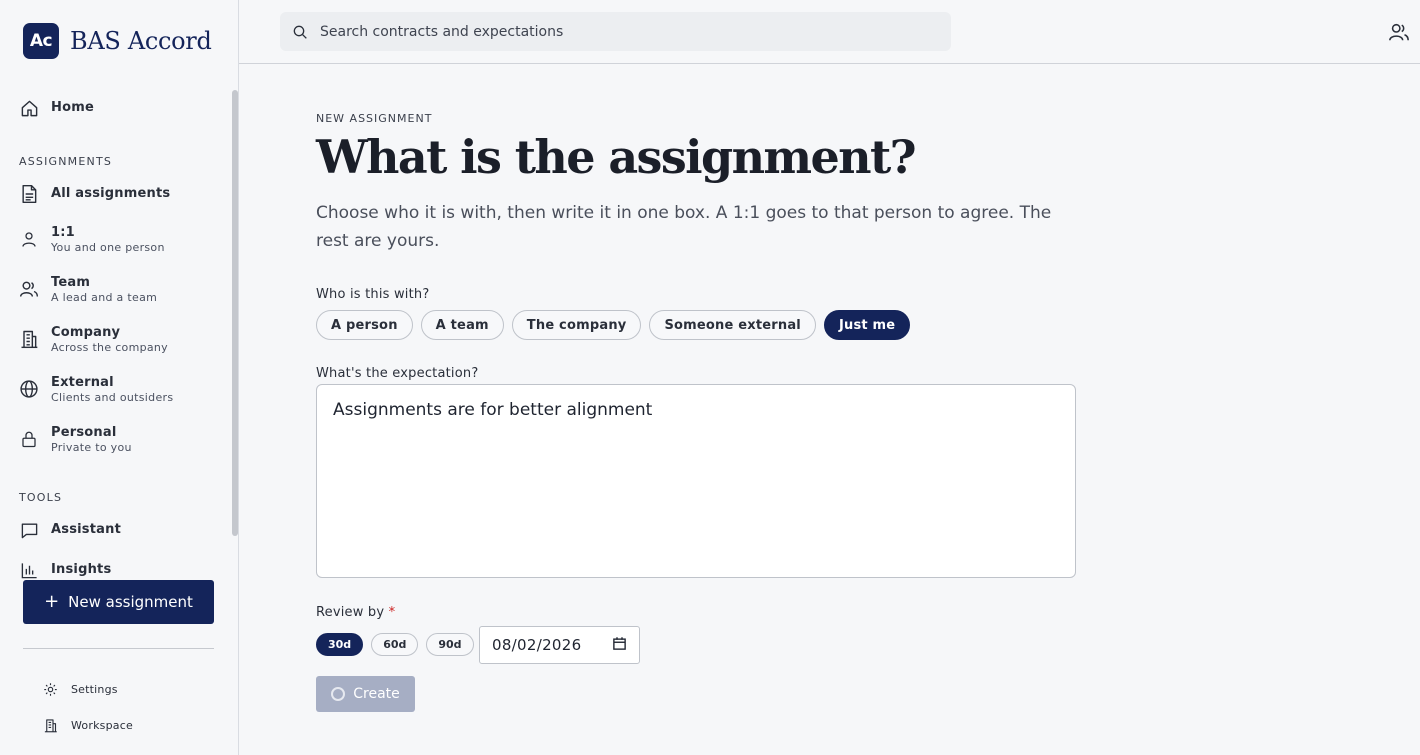  I want to click on brand-logo: Ac, so click(41, 41).